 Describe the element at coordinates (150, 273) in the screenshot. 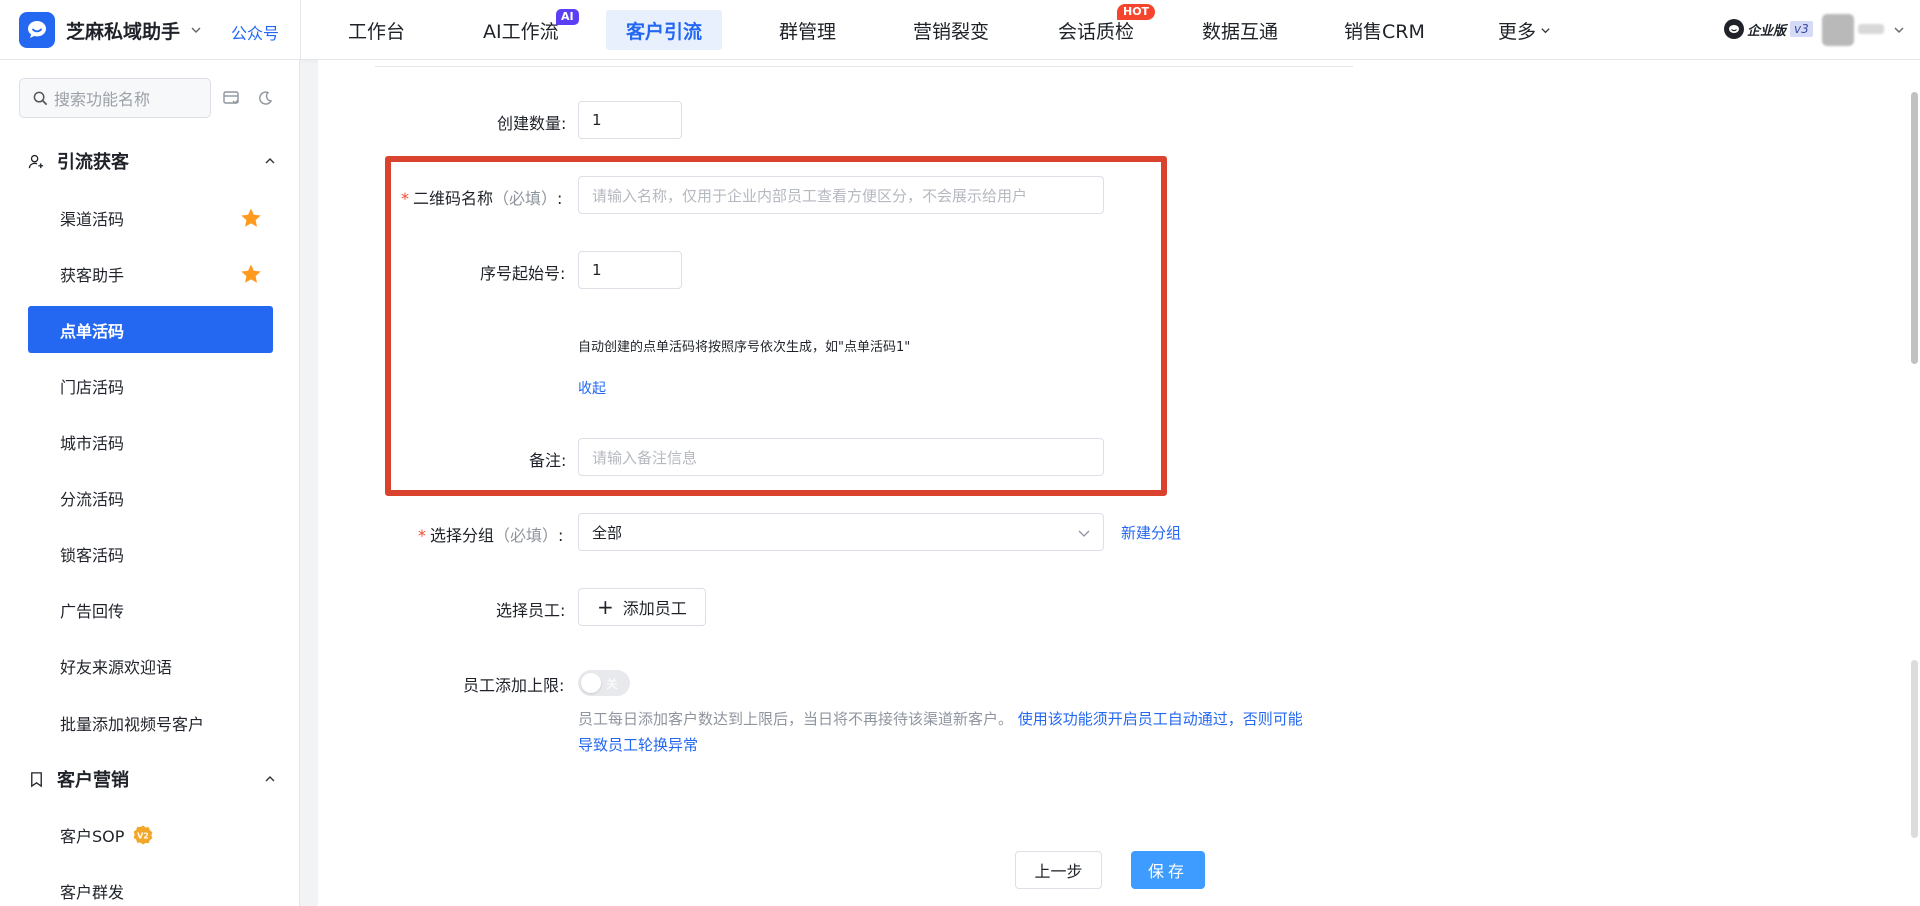

I see `sidebar-item-acquisition-assistant: 获客助手` at that location.